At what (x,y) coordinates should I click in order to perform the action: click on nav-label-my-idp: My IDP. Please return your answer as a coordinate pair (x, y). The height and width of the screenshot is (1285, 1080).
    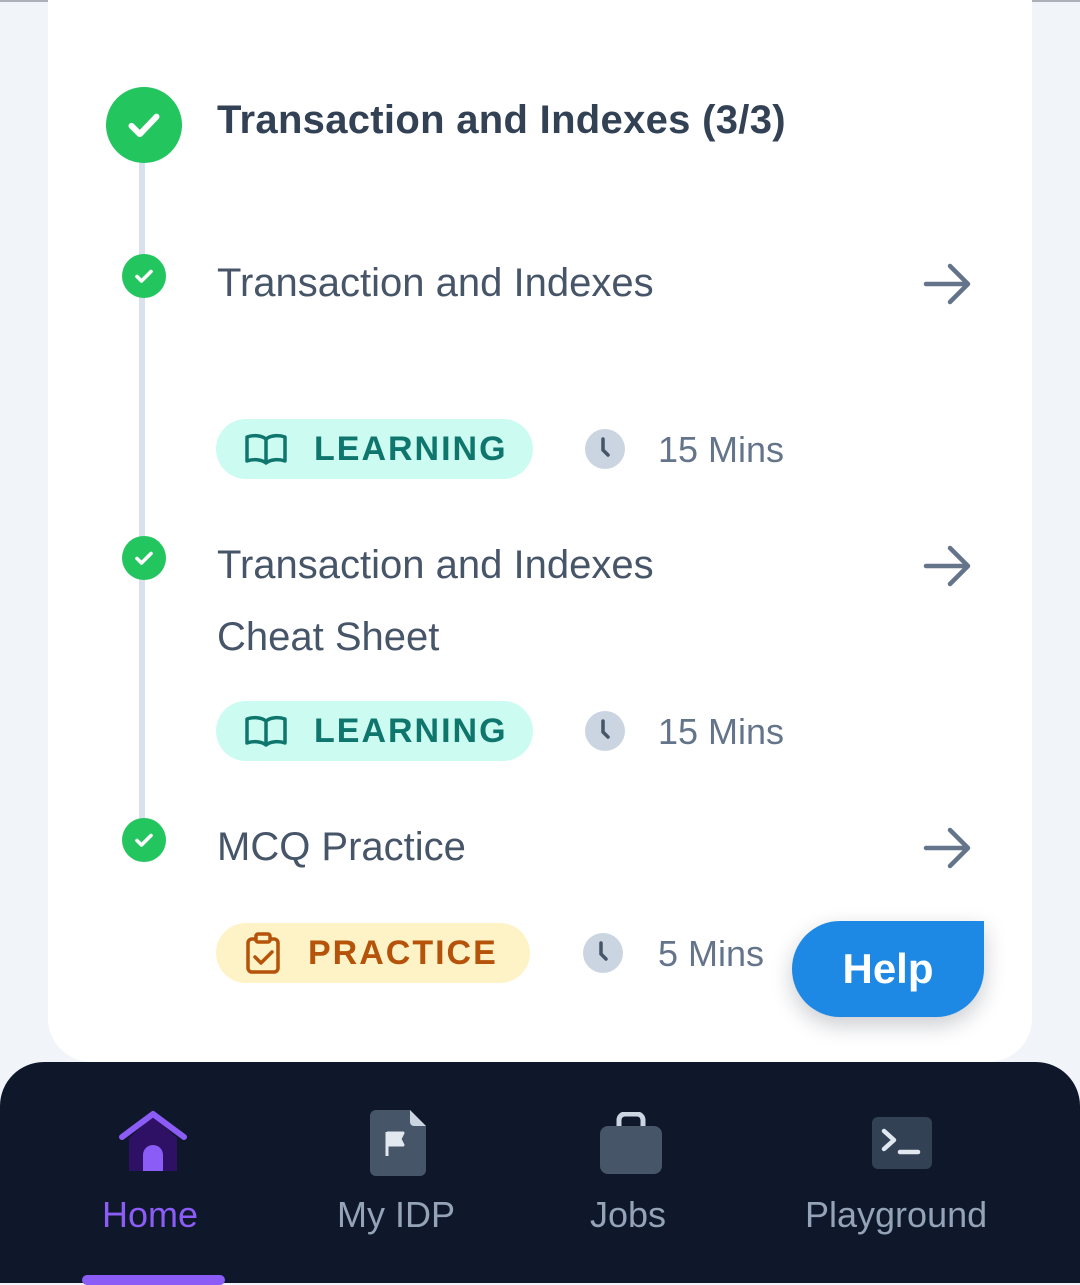
    Looking at the image, I should click on (396, 1214).